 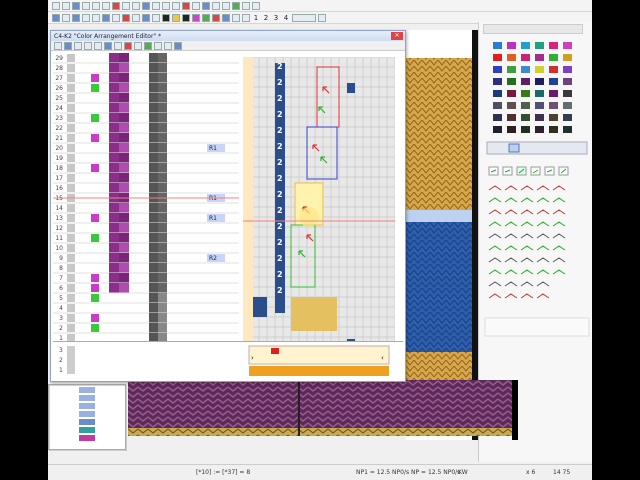 I want to click on new-icon, so click(x=56, y=5).